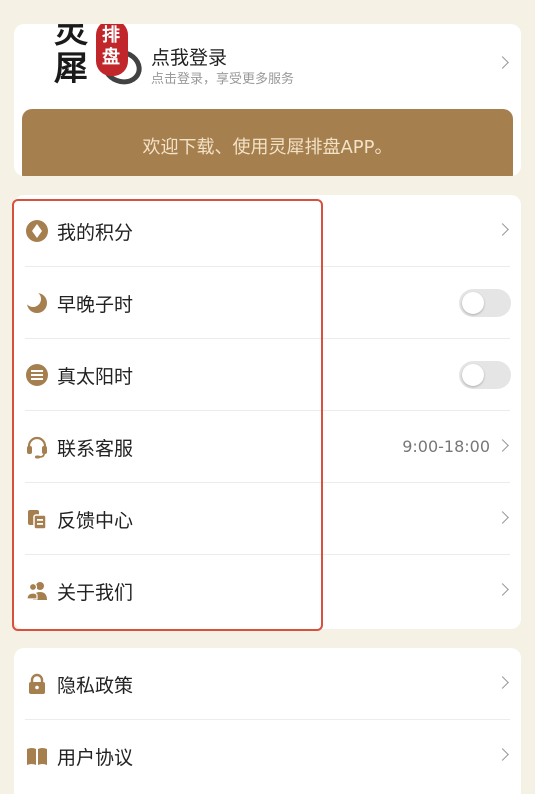 The image size is (535, 794). What do you see at coordinates (111, 57) in the screenshot?
I see `logo-seal-char-pan: 盘` at bounding box center [111, 57].